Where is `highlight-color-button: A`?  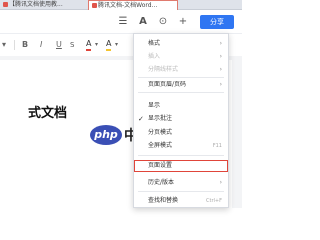 highlight-color-button: A is located at coordinates (109, 45).